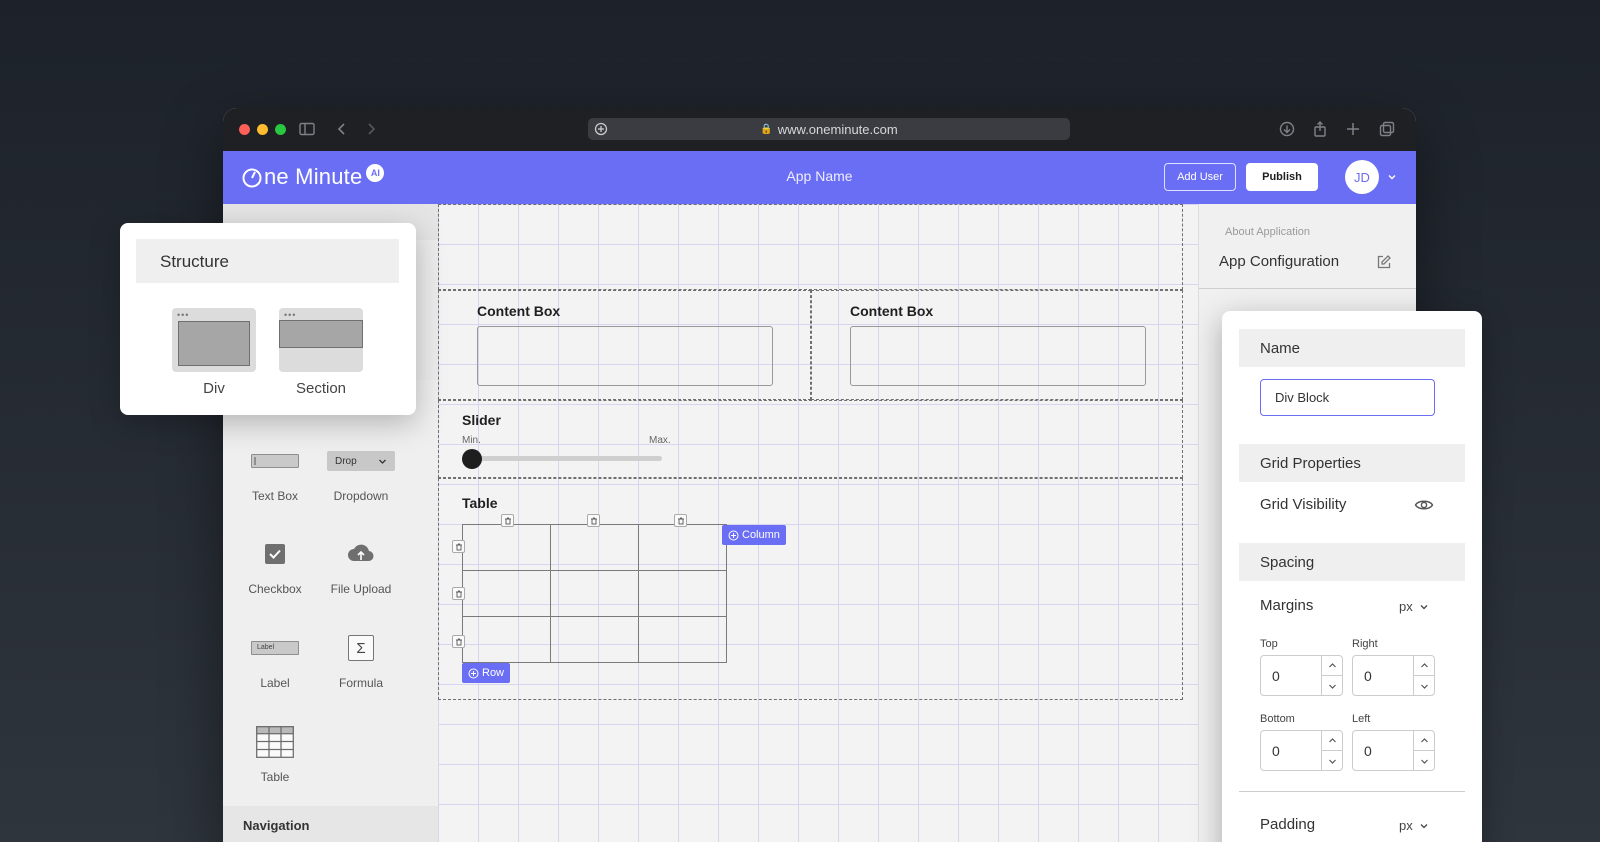  I want to click on checkbox-icon, so click(275, 554).